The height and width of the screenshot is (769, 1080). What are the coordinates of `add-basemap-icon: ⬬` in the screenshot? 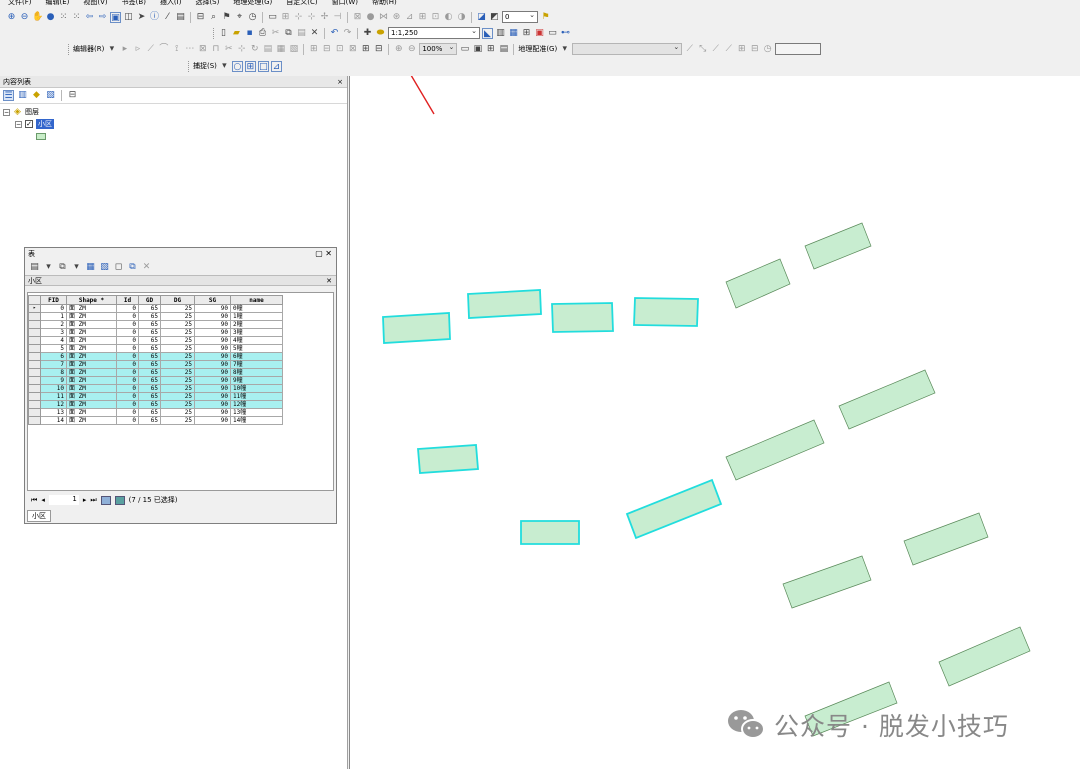 It's located at (380, 33).